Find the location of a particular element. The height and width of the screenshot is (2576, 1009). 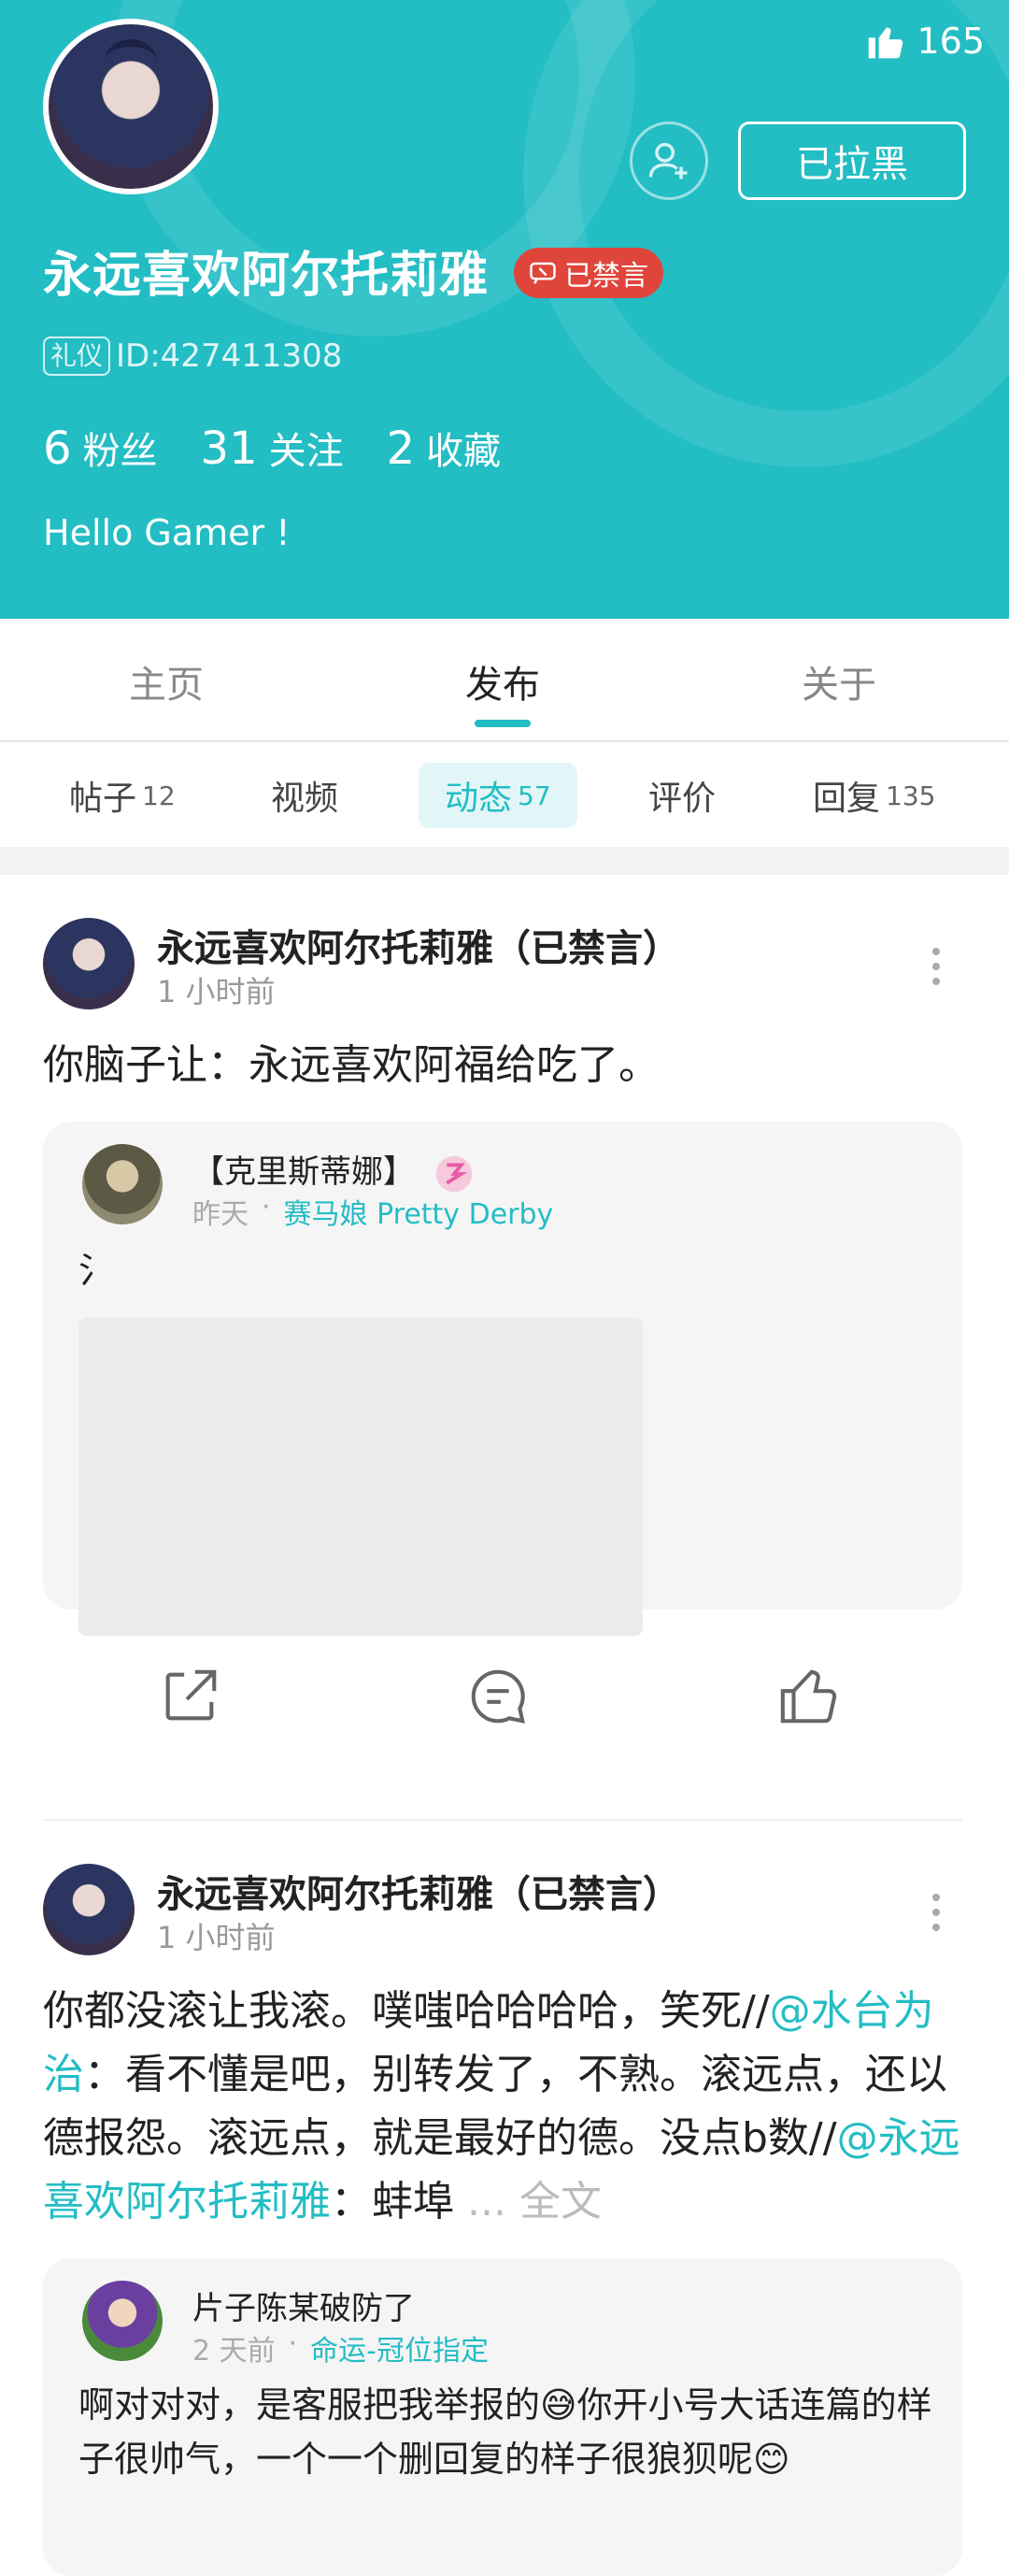

muted-icon is located at coordinates (543, 273).